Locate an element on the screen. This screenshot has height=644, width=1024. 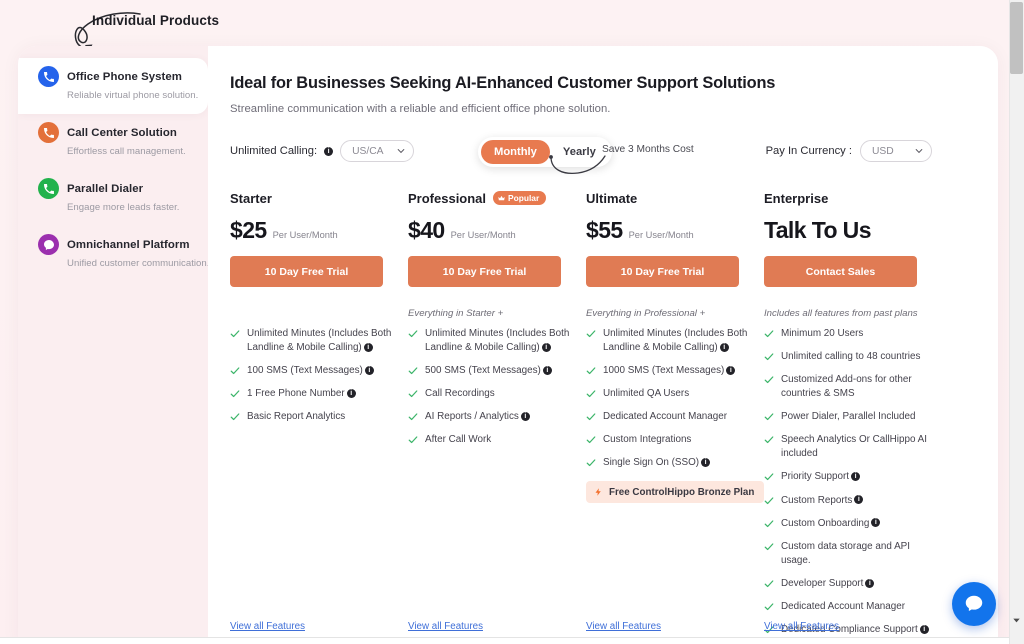
view-all-features-enterprise: View all Features is located at coordinates (801, 626).